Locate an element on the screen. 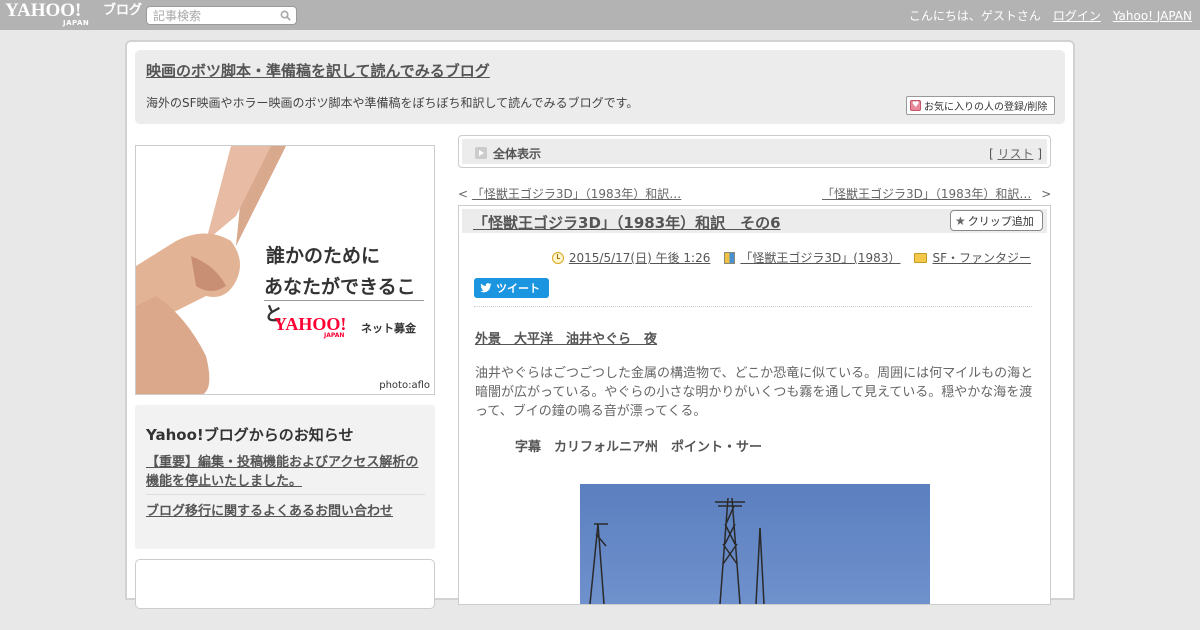 The image size is (1200, 630). clip-add-label: クリップ追加 is located at coordinates (1000, 221).